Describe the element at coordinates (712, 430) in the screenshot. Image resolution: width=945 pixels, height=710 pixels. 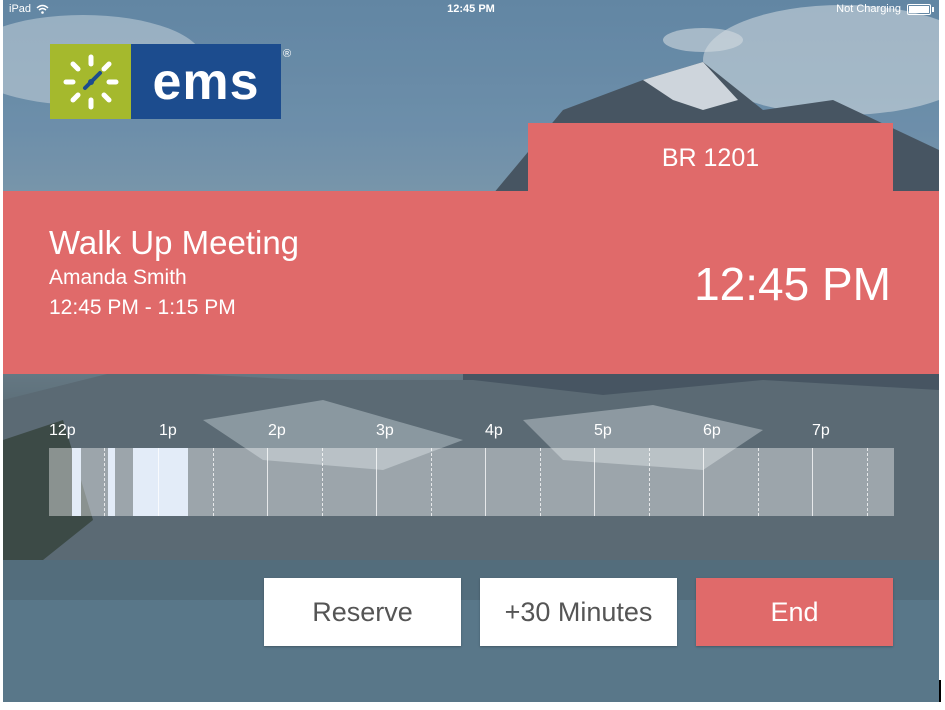
I see `hour-label: 6p` at that location.